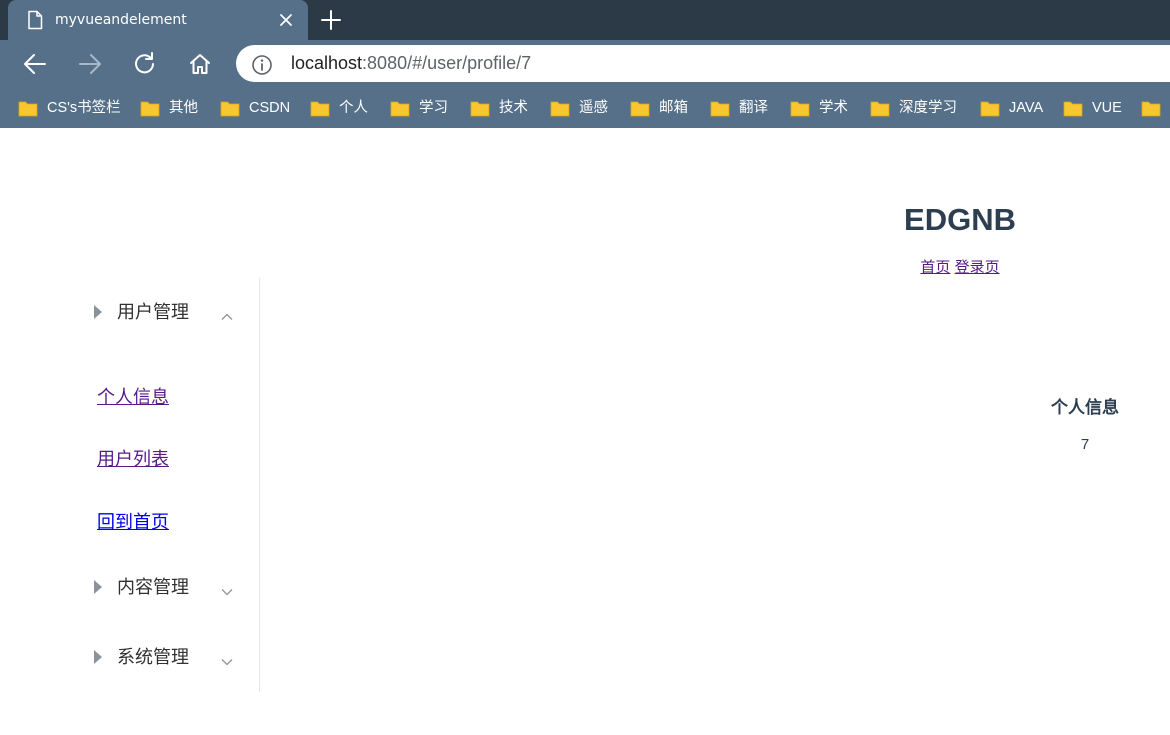  What do you see at coordinates (703, 63) in the screenshot?
I see `address-bar: localhost:8080/#/user/profile/7` at bounding box center [703, 63].